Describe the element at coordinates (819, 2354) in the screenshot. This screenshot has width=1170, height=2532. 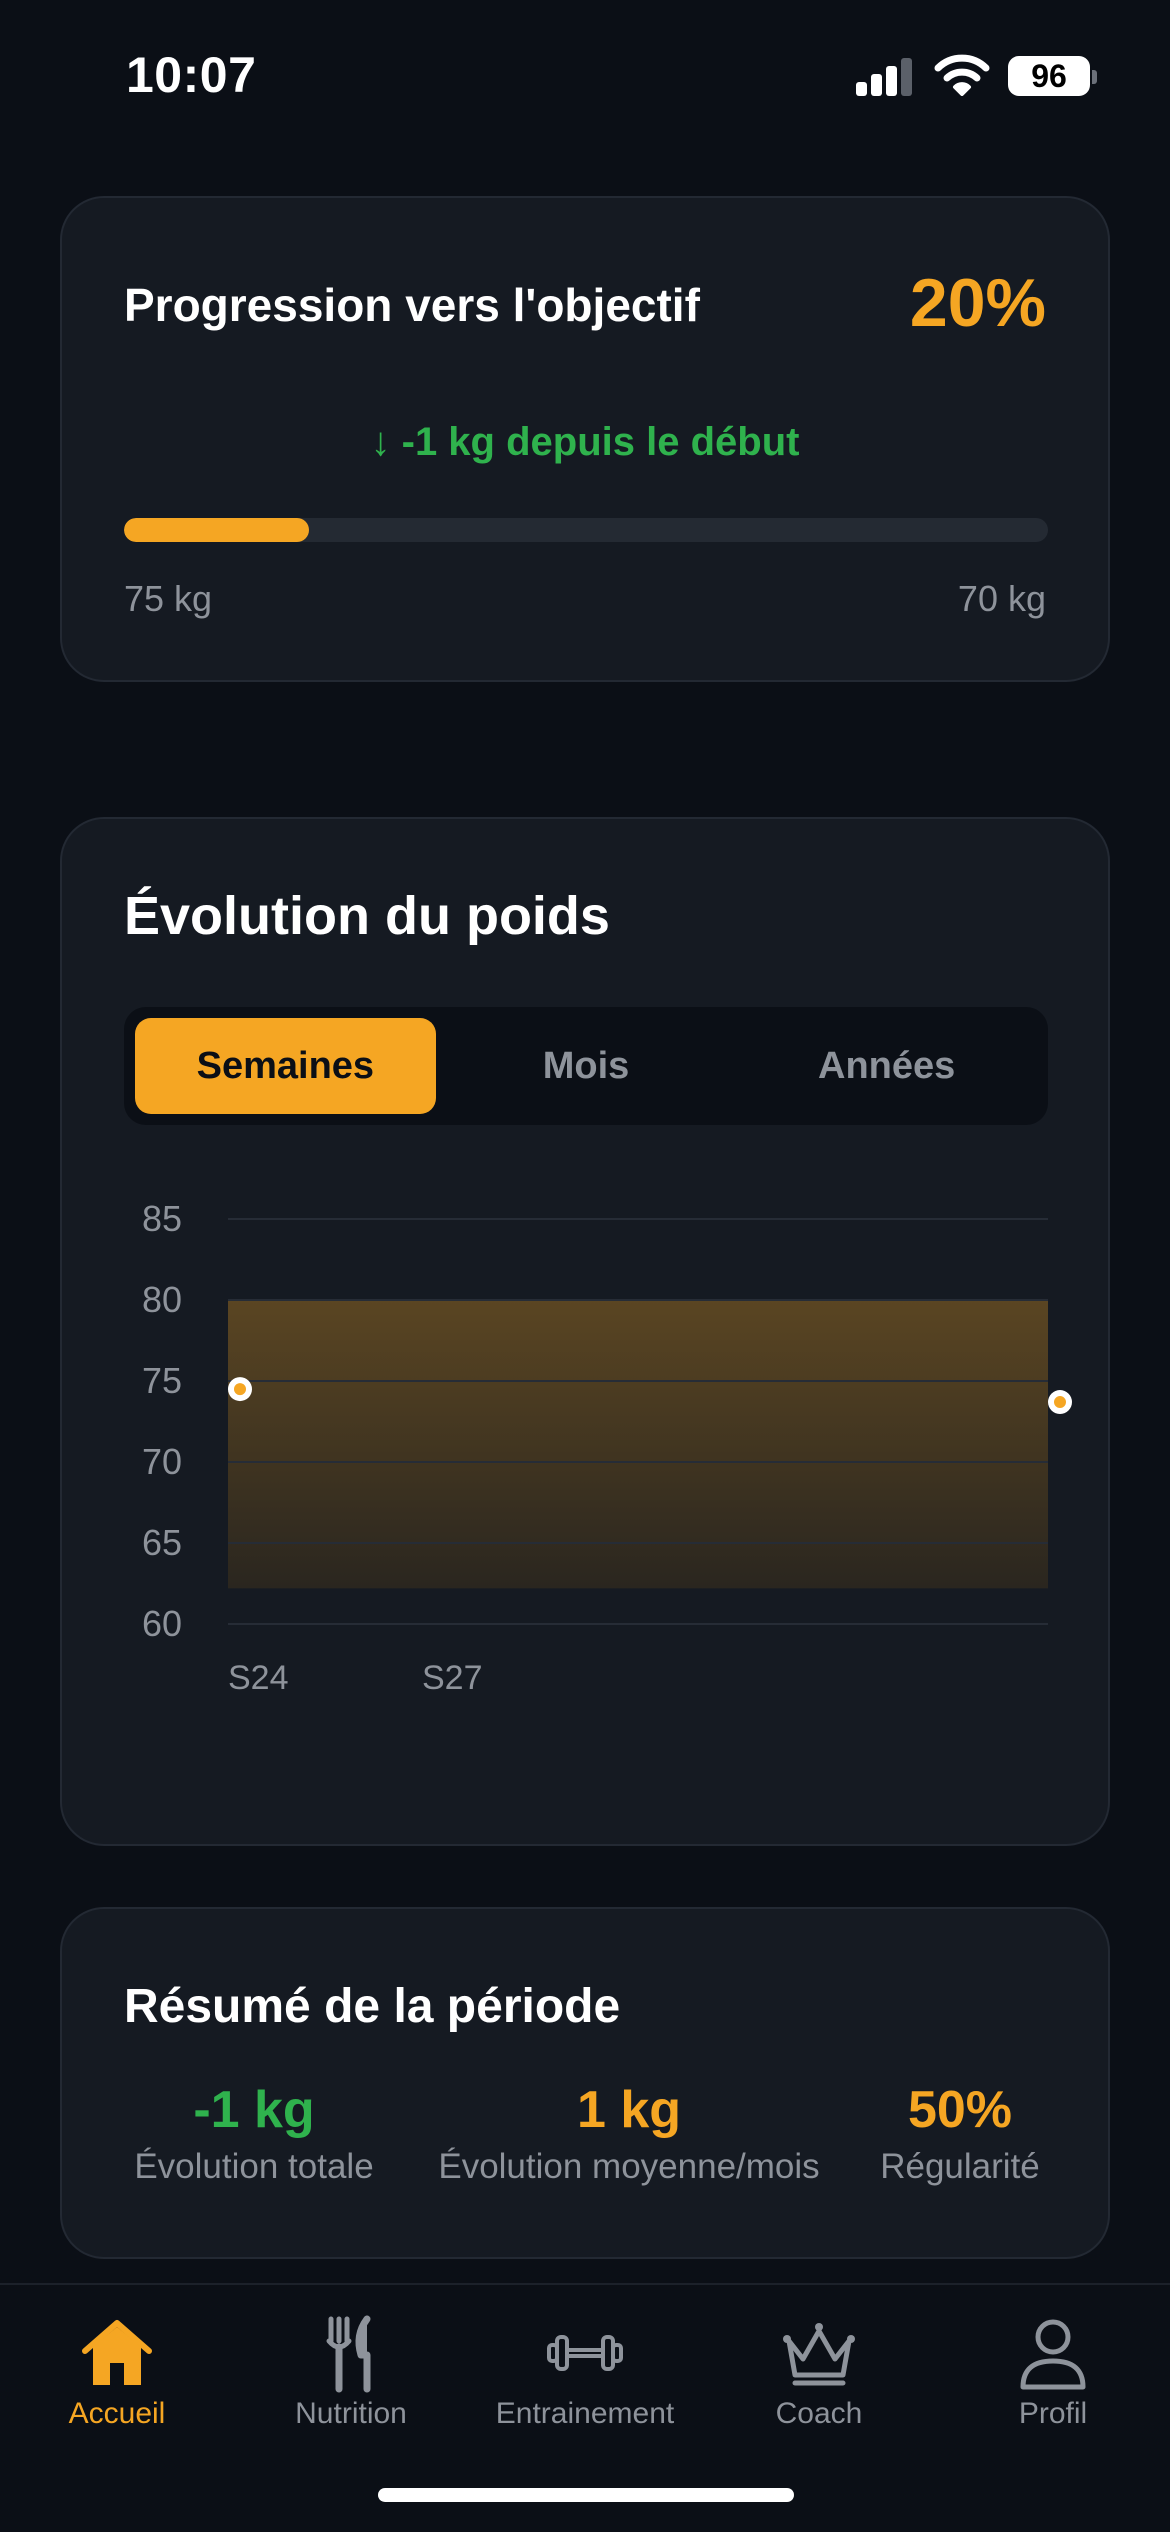
I see `crown-icon` at that location.